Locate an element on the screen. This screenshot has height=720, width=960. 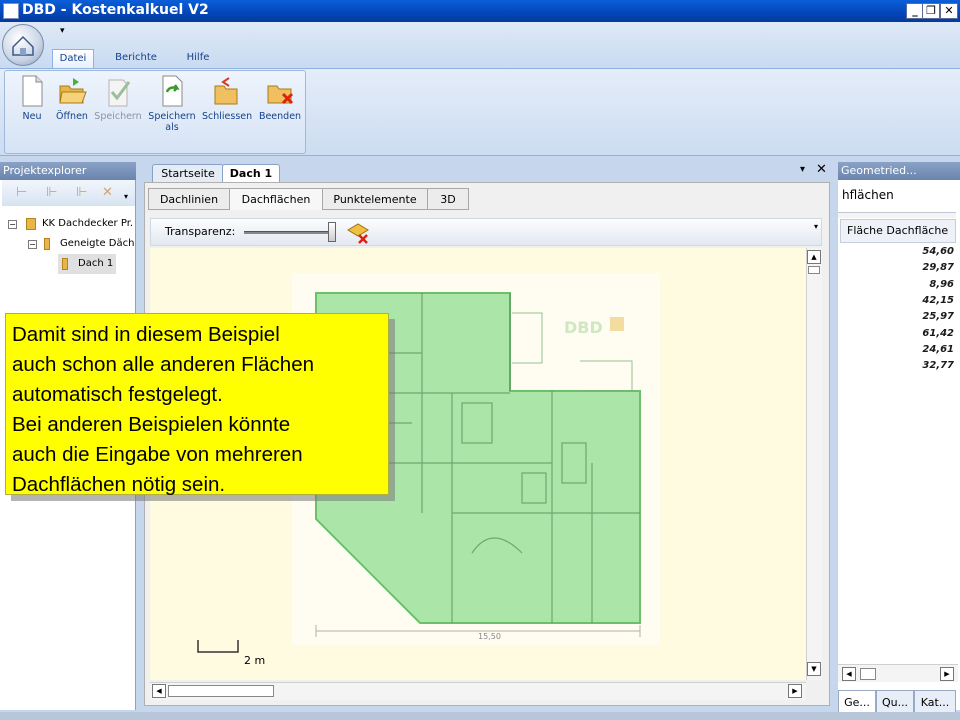
open-button-label: Öffnen is located at coordinates (72, 116).